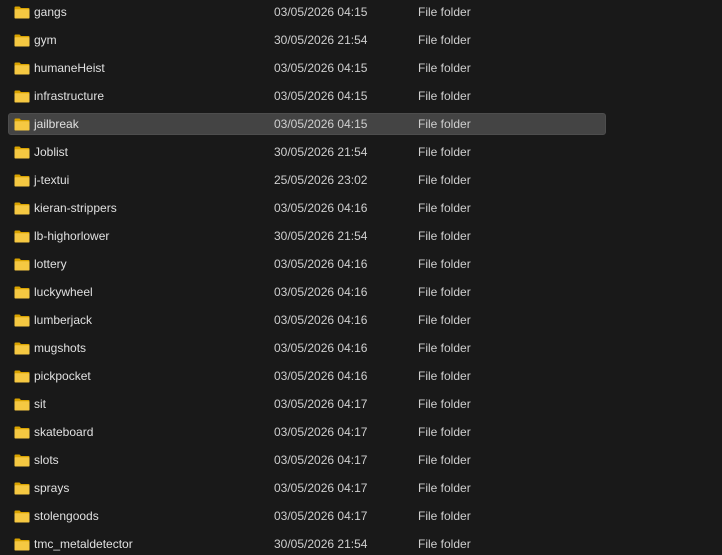 The height and width of the screenshot is (555, 722). I want to click on file-row: sprays 03/05/2026 04:17 File folder, so click(307, 488).